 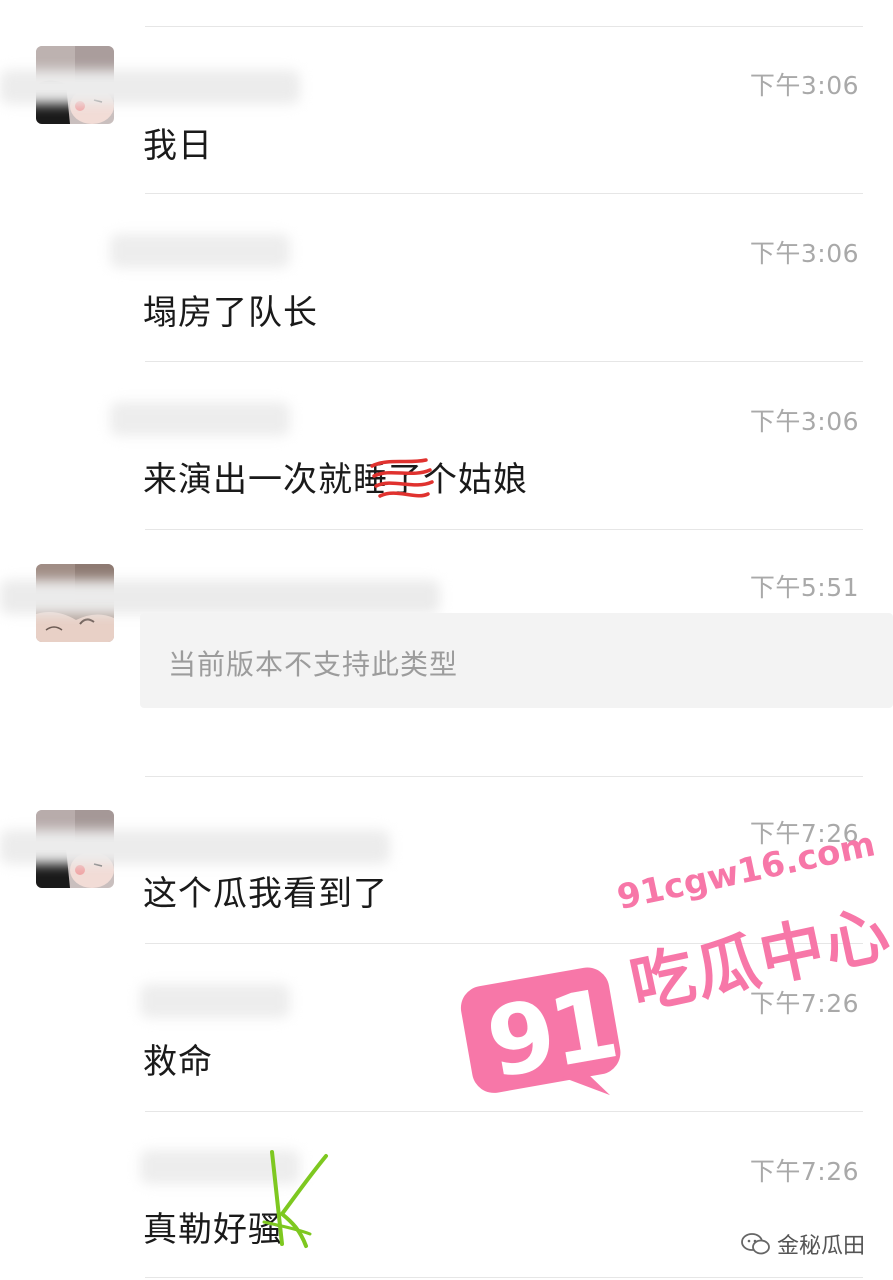 I want to click on message-time: 下午5:51, so click(x=804, y=587).